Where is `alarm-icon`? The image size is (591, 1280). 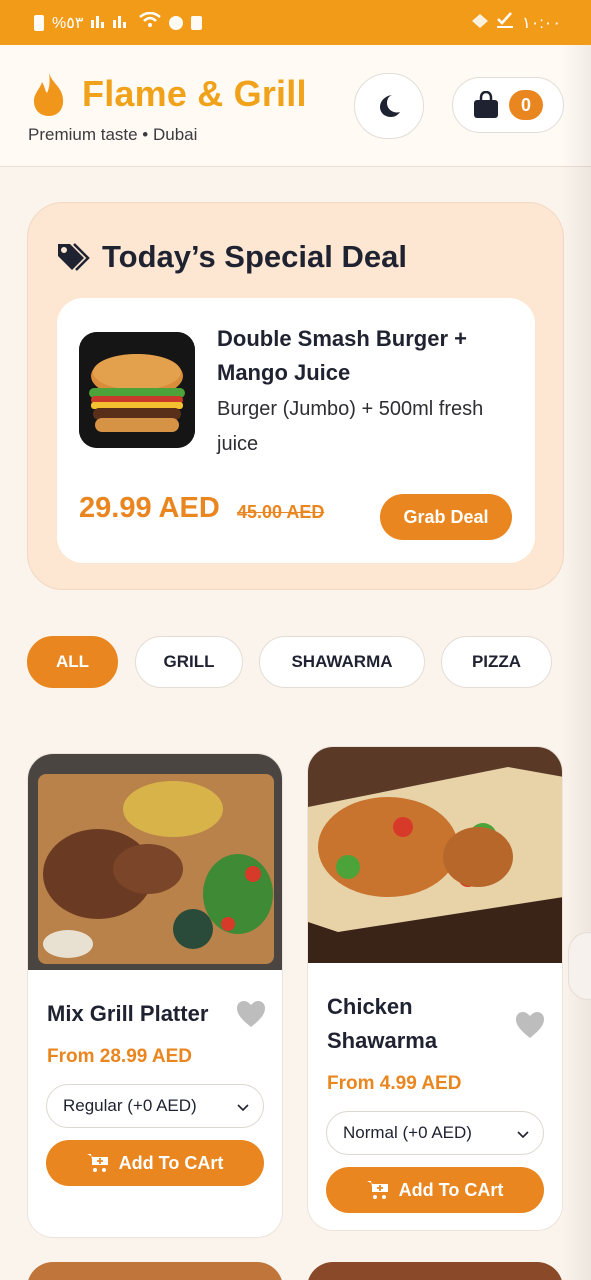 alarm-icon is located at coordinates (176, 22).